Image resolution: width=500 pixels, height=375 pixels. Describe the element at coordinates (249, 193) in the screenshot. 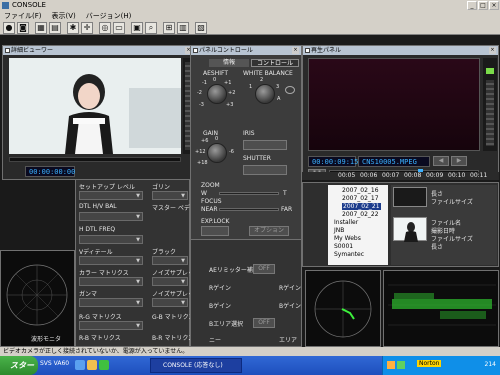

I see `zoom-slider` at that location.